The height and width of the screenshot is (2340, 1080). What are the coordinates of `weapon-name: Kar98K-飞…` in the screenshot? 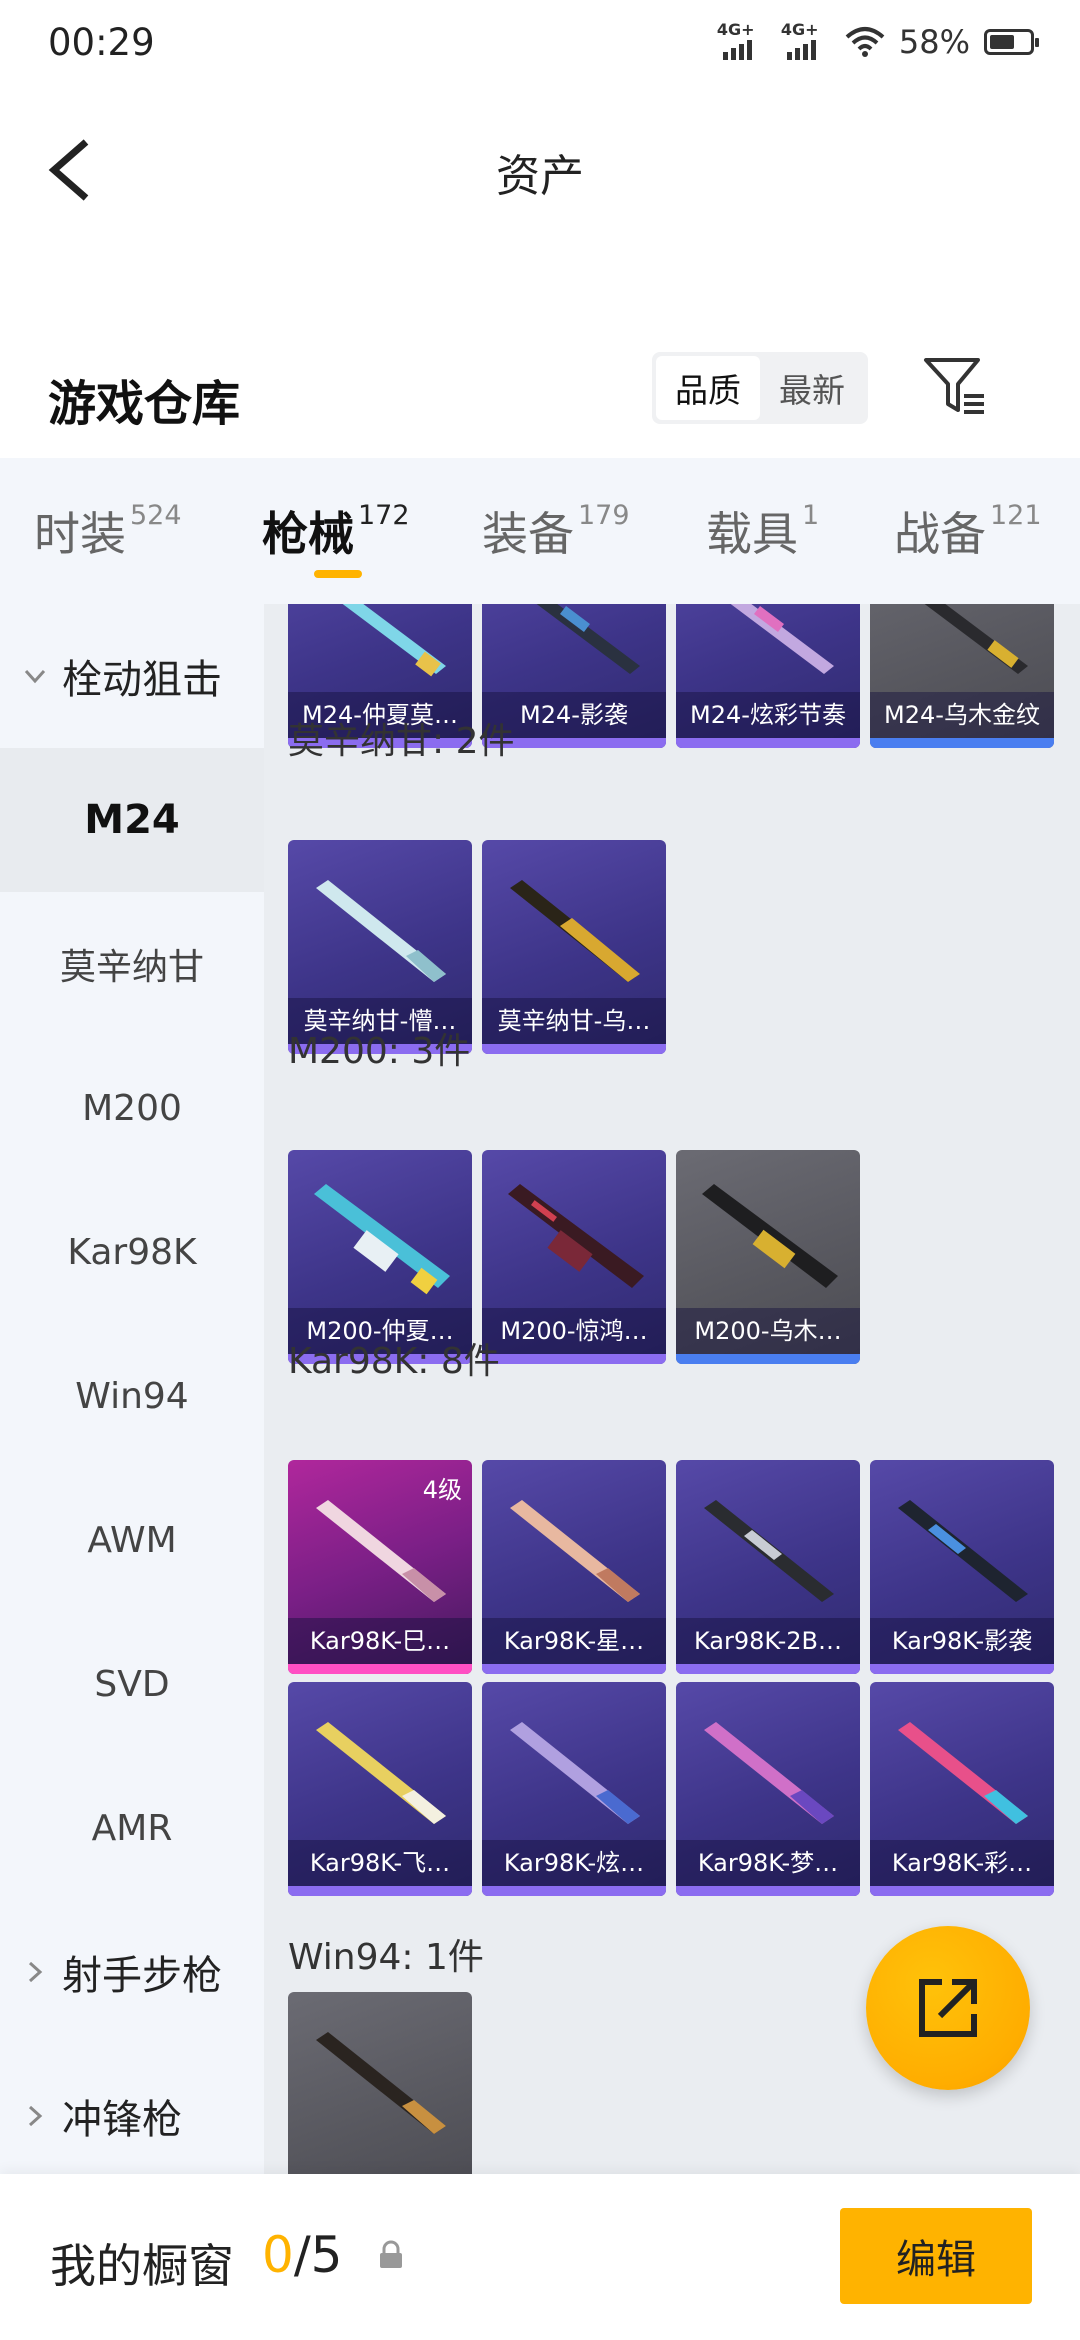 It's located at (380, 1863).